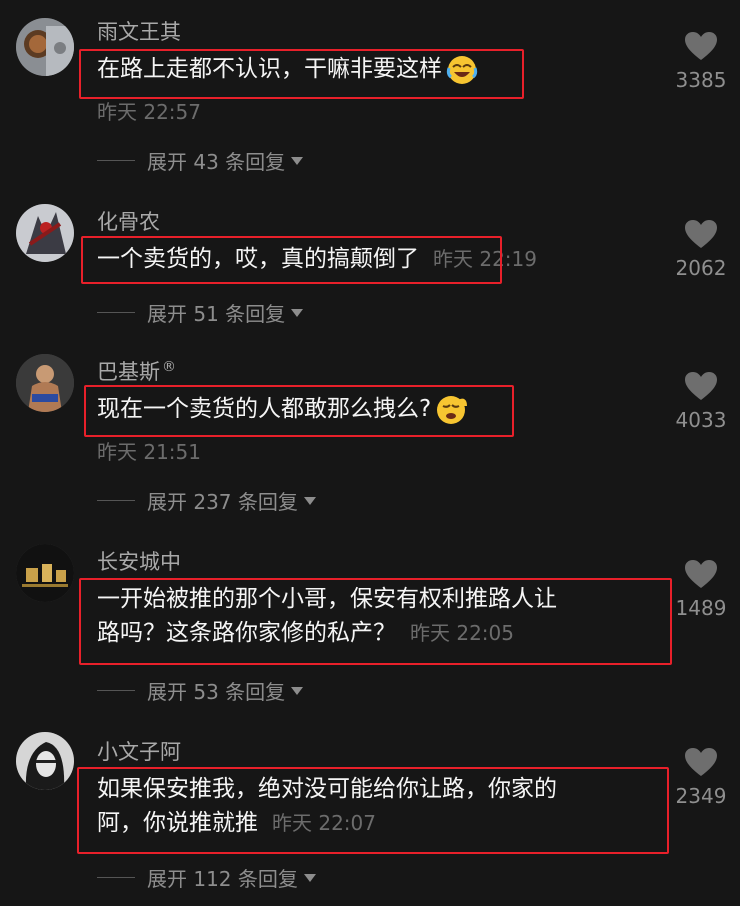 This screenshot has width=740, height=906. What do you see at coordinates (701, 777) in the screenshot?
I see `like-button: 2349` at bounding box center [701, 777].